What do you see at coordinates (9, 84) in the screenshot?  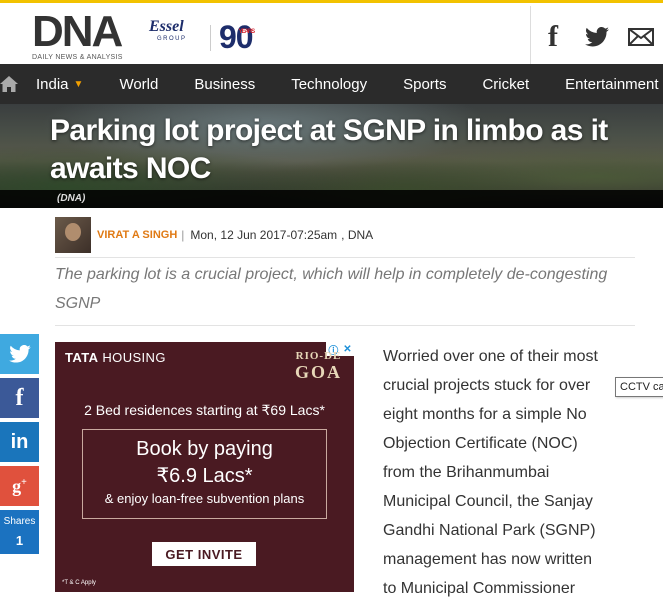 I see `home-icon` at bounding box center [9, 84].